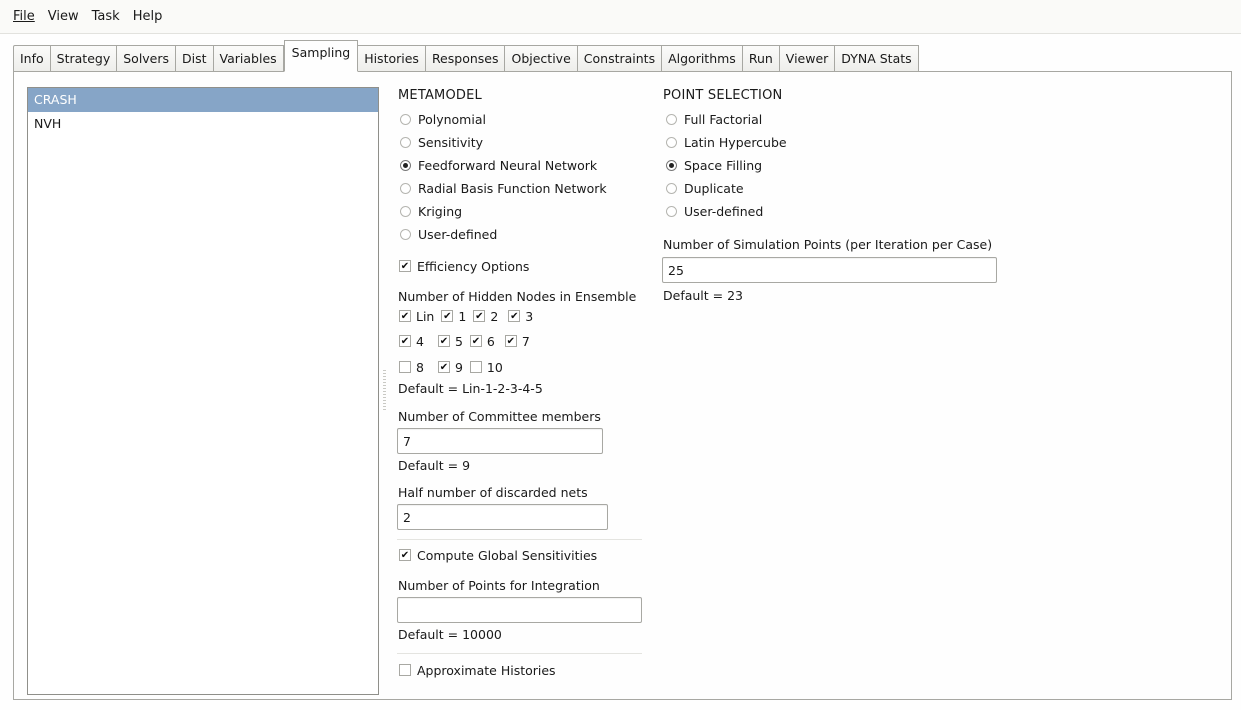  I want to click on point-selection-title: POINT SELECTION, so click(723, 95).